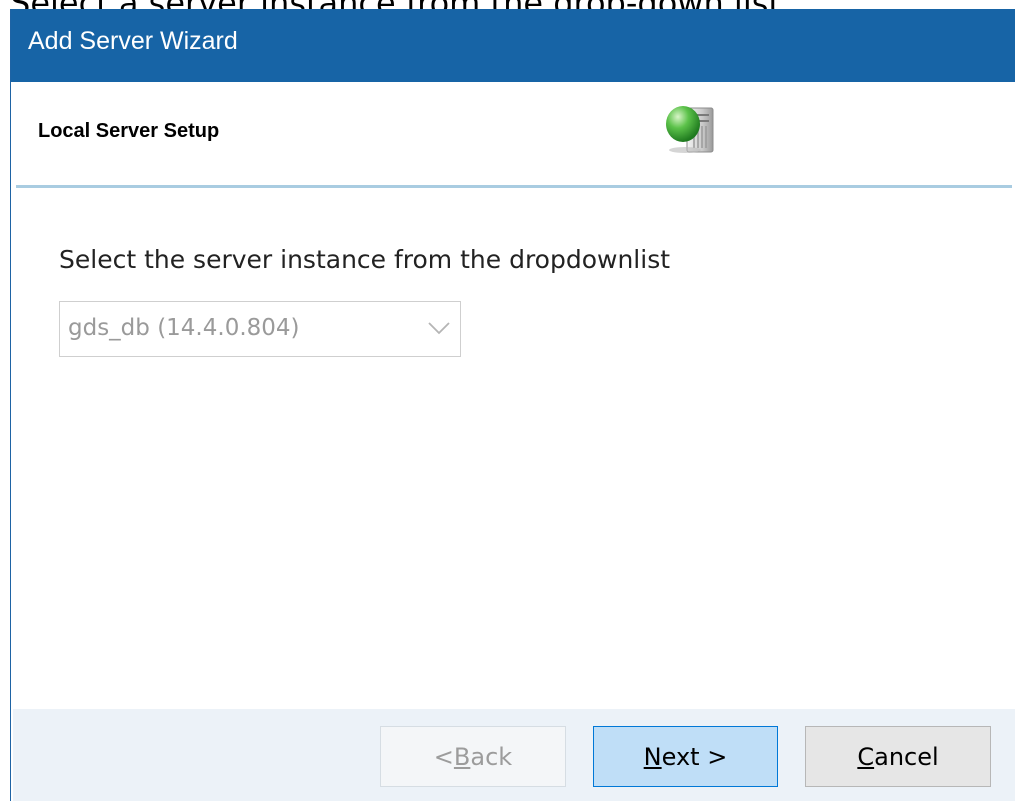 The image size is (1015, 801). I want to click on next-button-rest: ext >, so click(694, 756).